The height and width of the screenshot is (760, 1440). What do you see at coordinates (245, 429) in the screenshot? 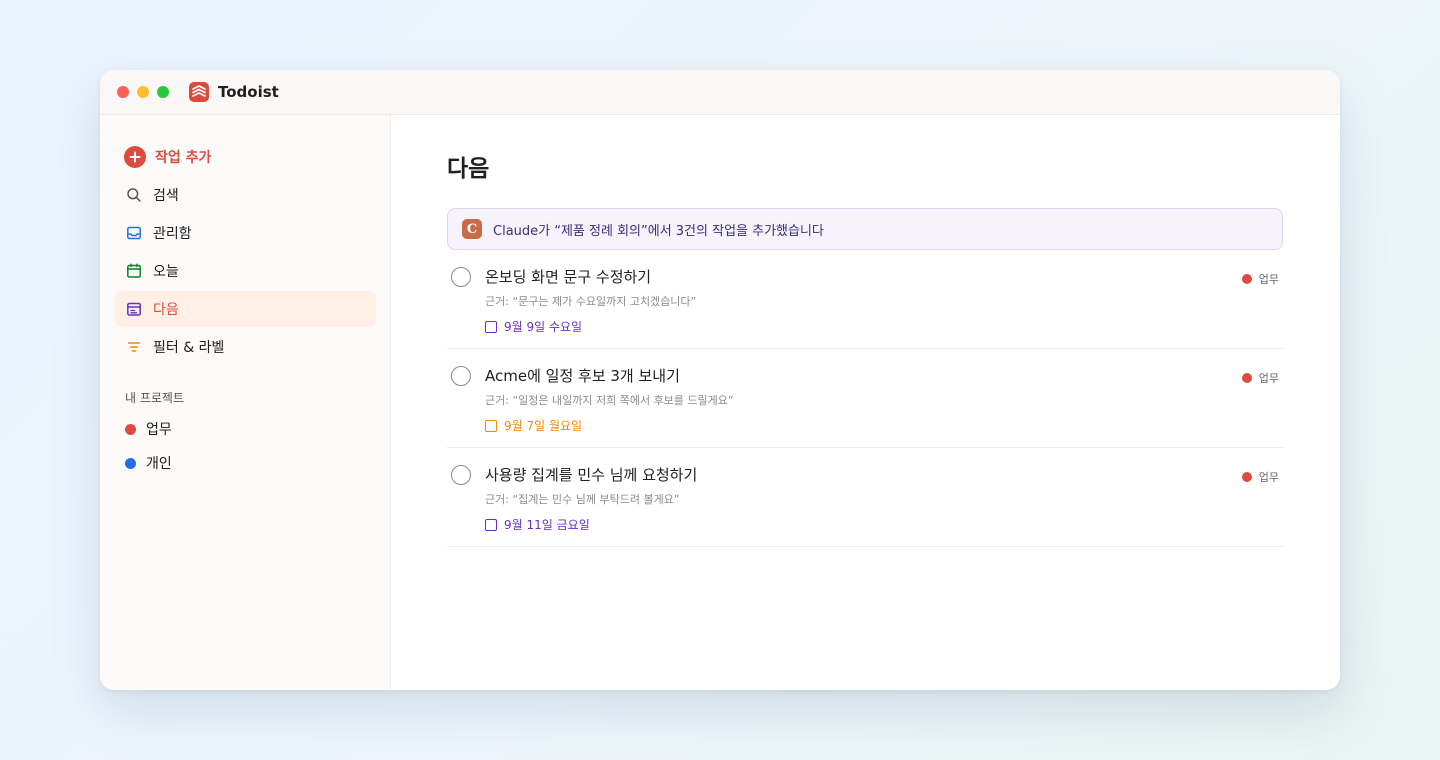
I see `project-item-work: 업무` at bounding box center [245, 429].